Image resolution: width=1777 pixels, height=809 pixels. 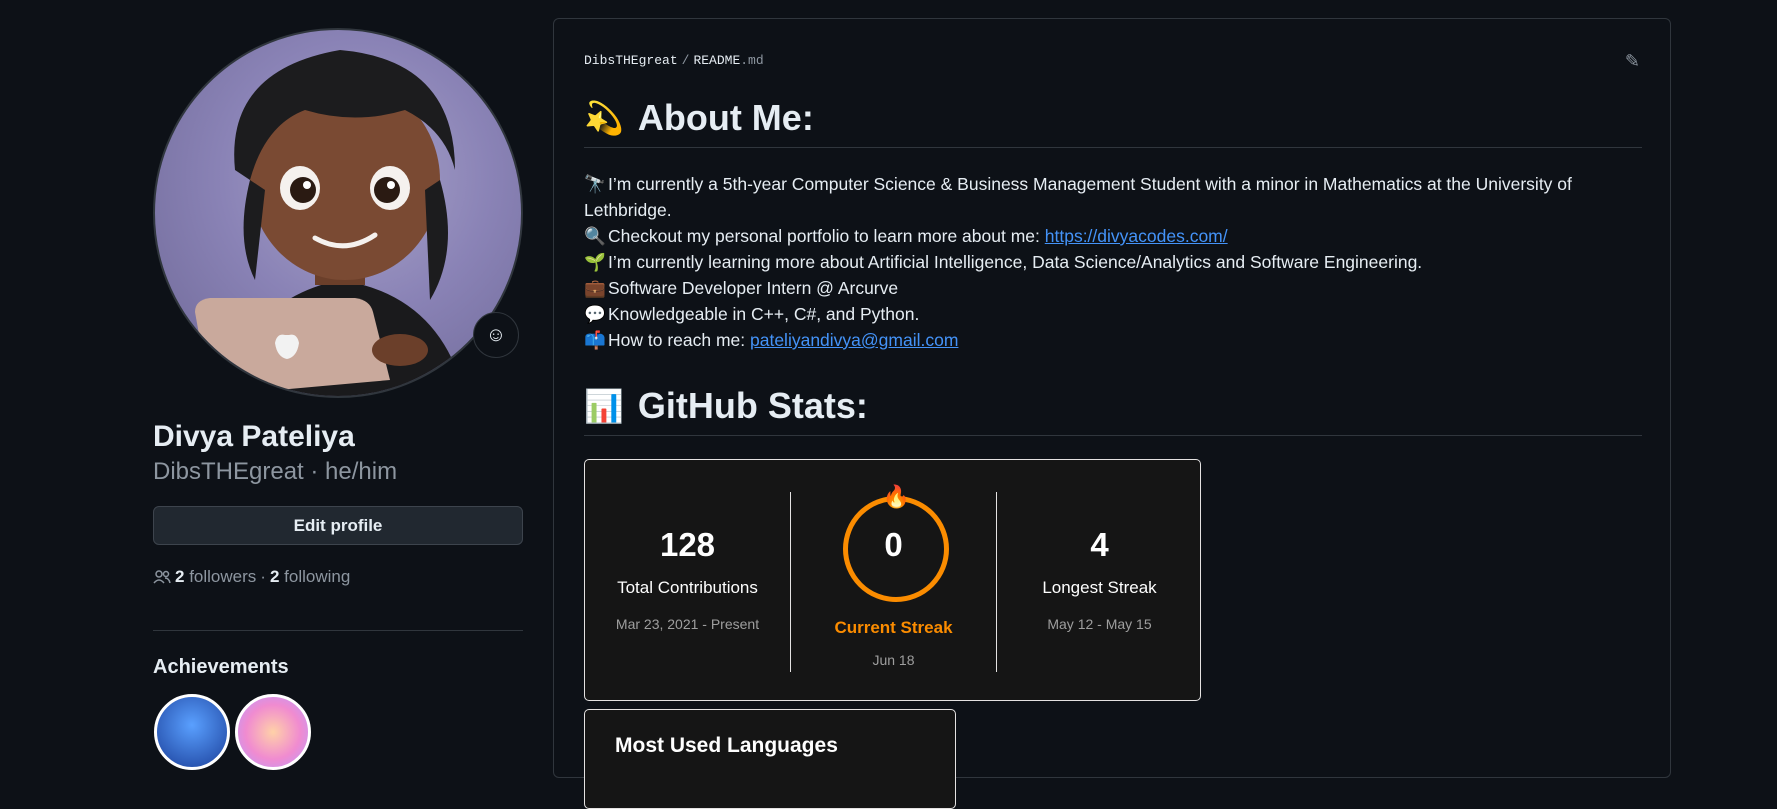 I want to click on avatar-illustration, so click(x=330, y=223).